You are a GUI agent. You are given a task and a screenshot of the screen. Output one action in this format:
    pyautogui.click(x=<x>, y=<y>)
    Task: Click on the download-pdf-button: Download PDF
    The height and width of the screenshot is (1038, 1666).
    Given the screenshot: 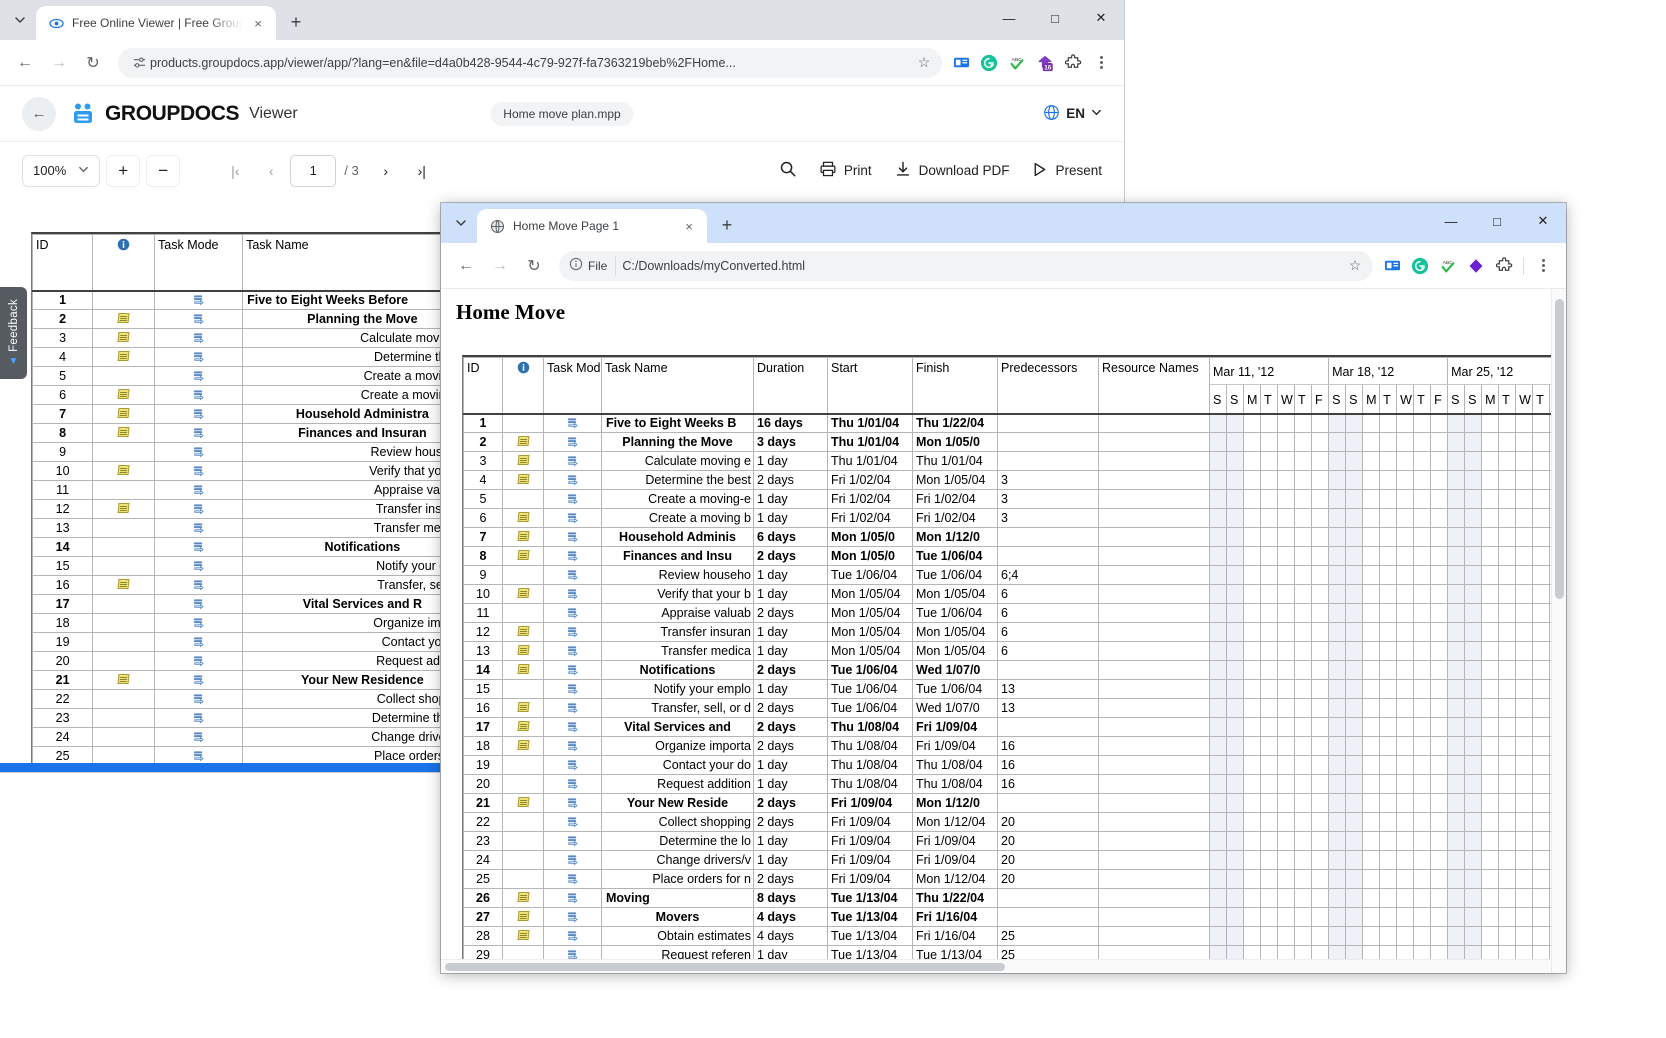 What is the action you would take?
    pyautogui.click(x=951, y=170)
    